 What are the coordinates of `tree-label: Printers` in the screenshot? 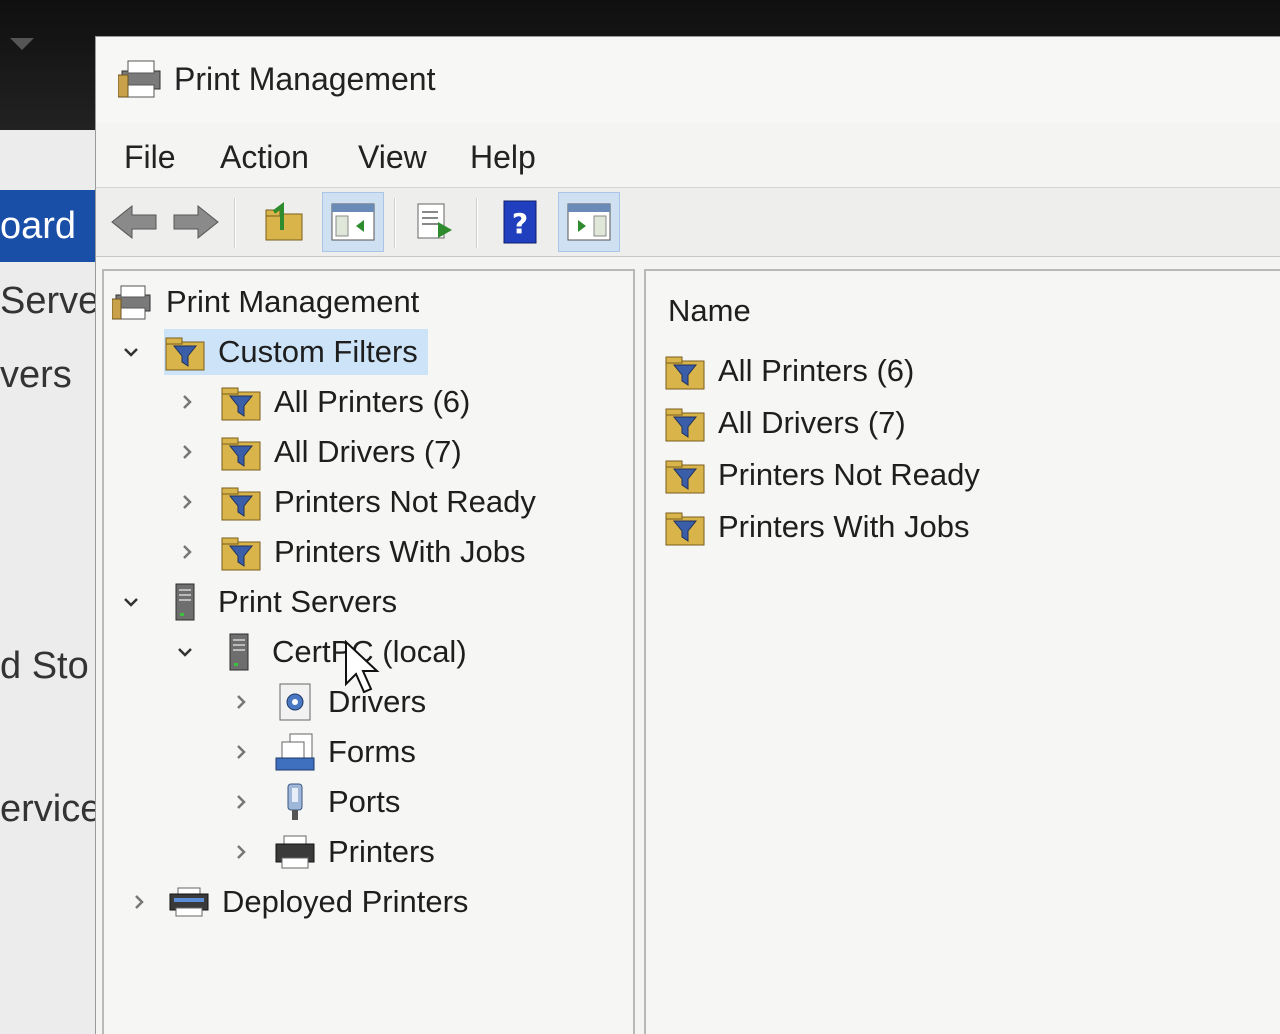 It's located at (381, 851).